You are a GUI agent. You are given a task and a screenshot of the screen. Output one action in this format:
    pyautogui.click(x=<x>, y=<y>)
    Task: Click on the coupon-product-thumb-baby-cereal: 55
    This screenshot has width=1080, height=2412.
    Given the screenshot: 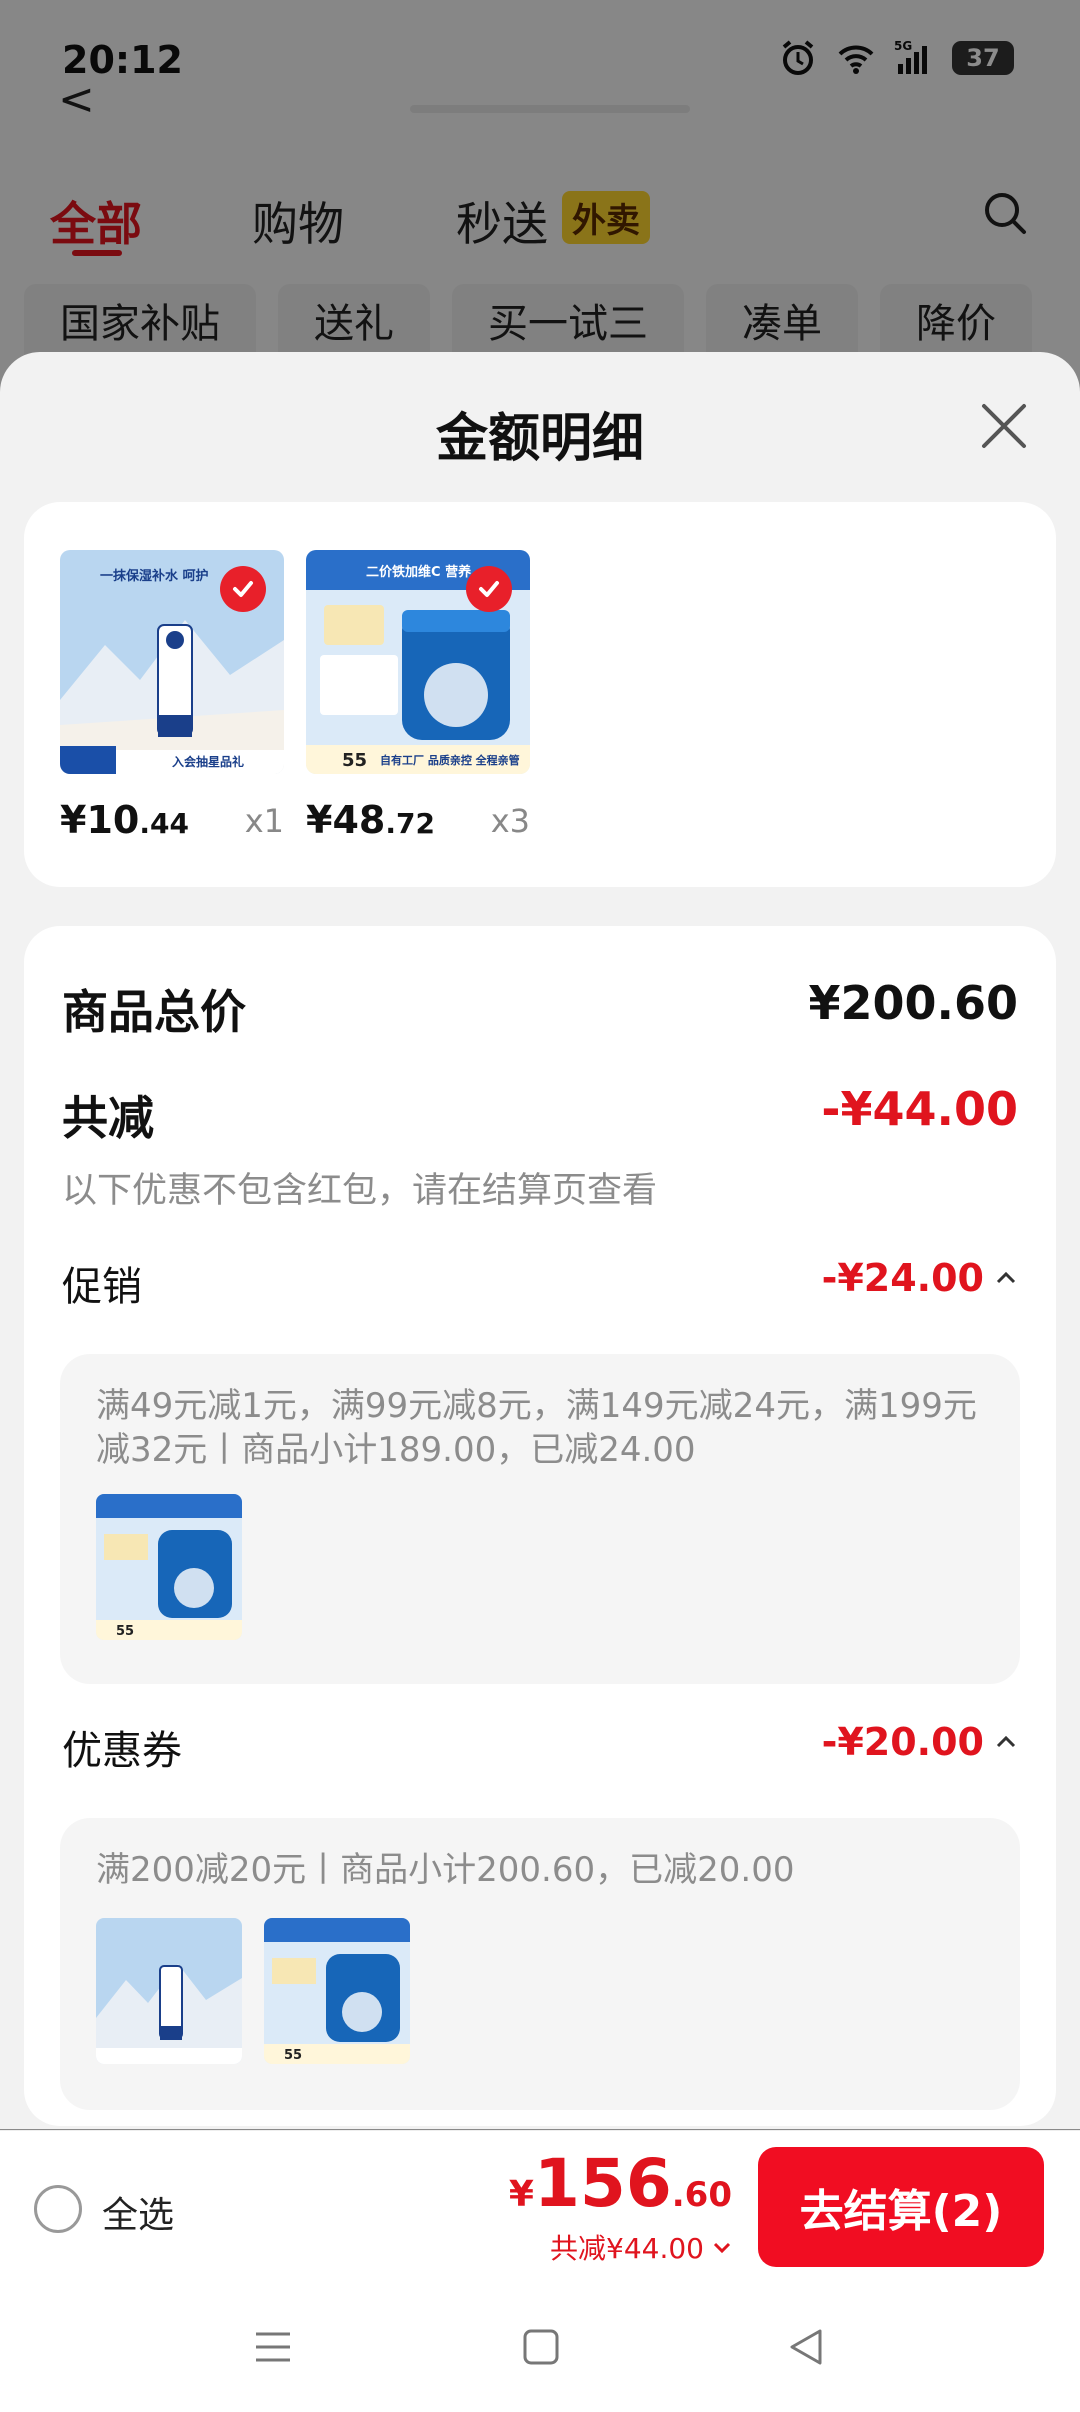 What is the action you would take?
    pyautogui.click(x=337, y=1991)
    